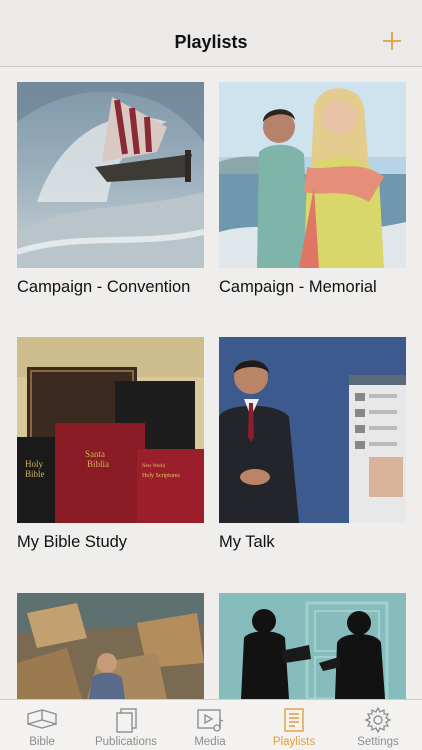 This screenshot has width=422, height=750. I want to click on tab-playlists: Playlists, so click(294, 725).